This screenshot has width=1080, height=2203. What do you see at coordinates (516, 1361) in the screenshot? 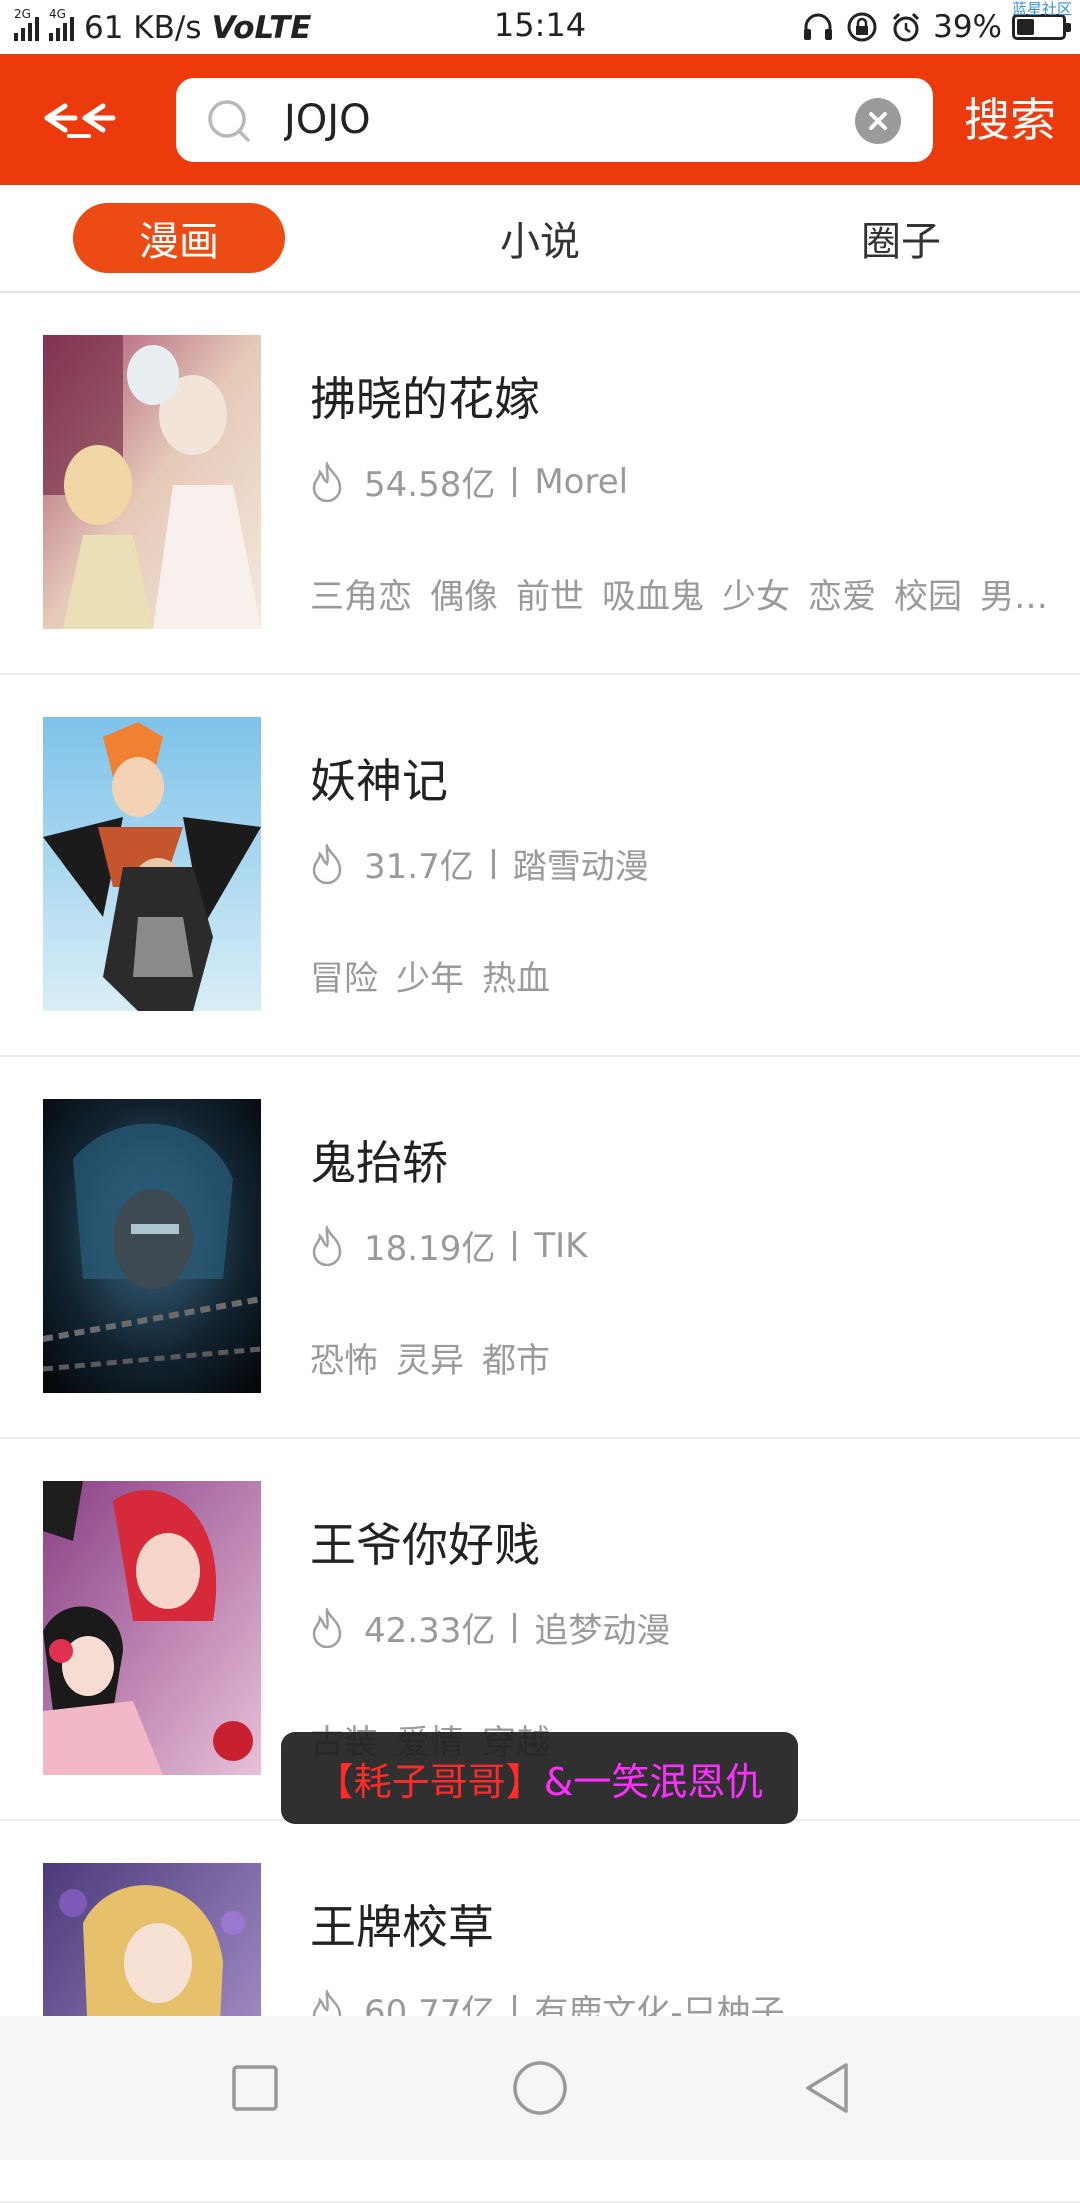
I see `tag: 都市` at bounding box center [516, 1361].